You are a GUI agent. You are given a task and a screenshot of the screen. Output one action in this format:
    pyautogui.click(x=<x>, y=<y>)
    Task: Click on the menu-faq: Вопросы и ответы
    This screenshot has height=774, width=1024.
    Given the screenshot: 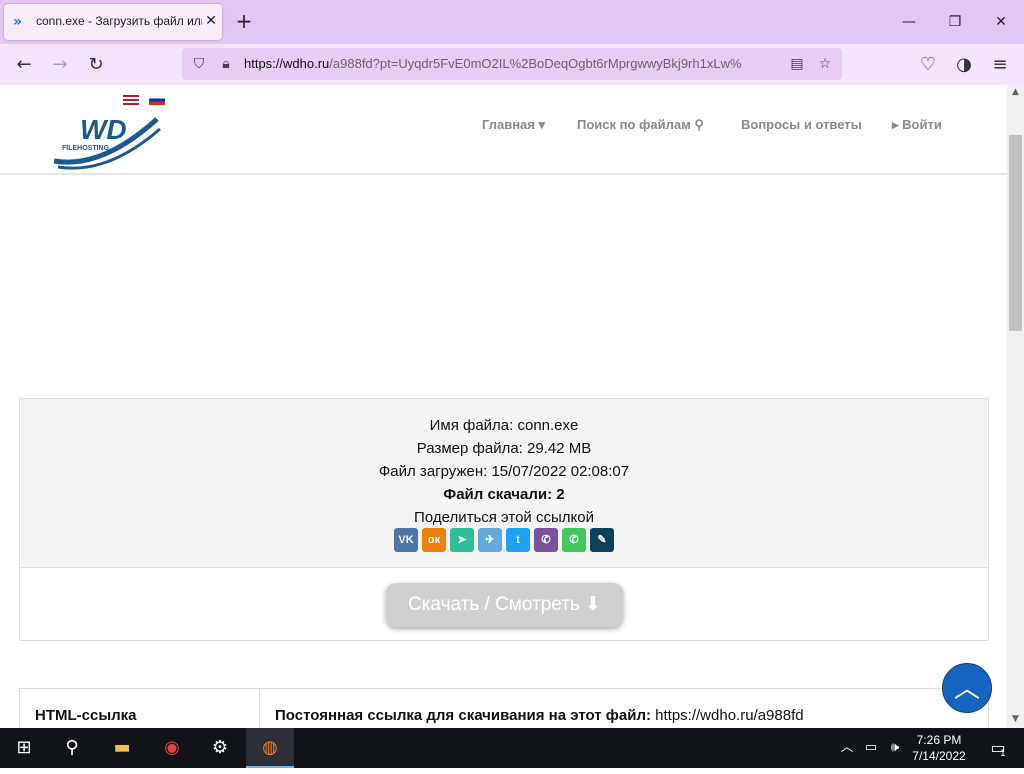 What is the action you would take?
    pyautogui.click(x=801, y=124)
    